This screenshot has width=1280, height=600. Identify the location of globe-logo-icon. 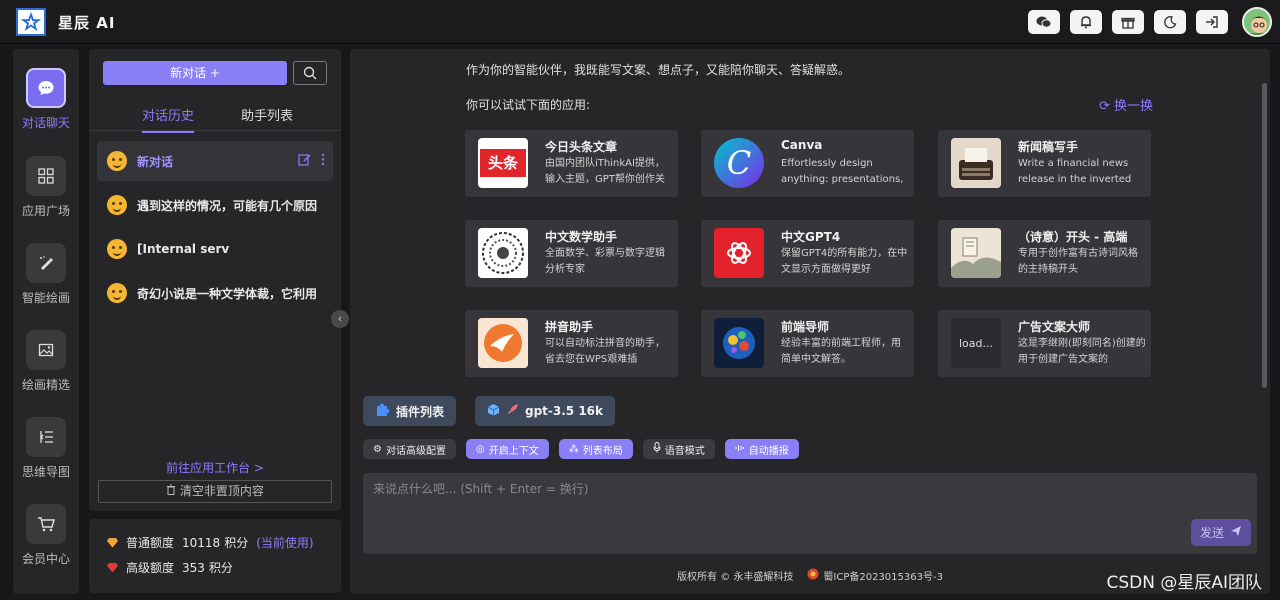
(739, 343).